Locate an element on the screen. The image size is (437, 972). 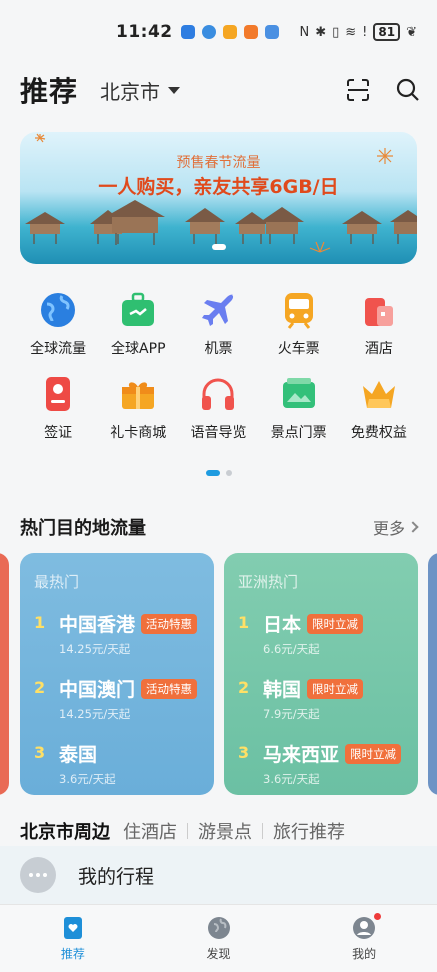
destination-item: 2 中国澳门 活动特惠 14.25元/天起 is located at coordinates (117, 698).